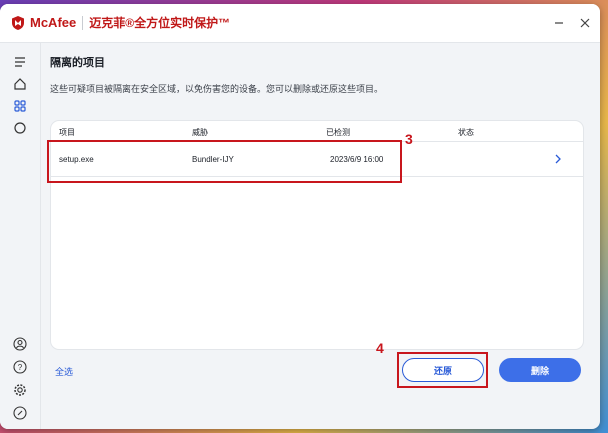  Describe the element at coordinates (83, 22) in the screenshot. I see `brand-divider` at that location.